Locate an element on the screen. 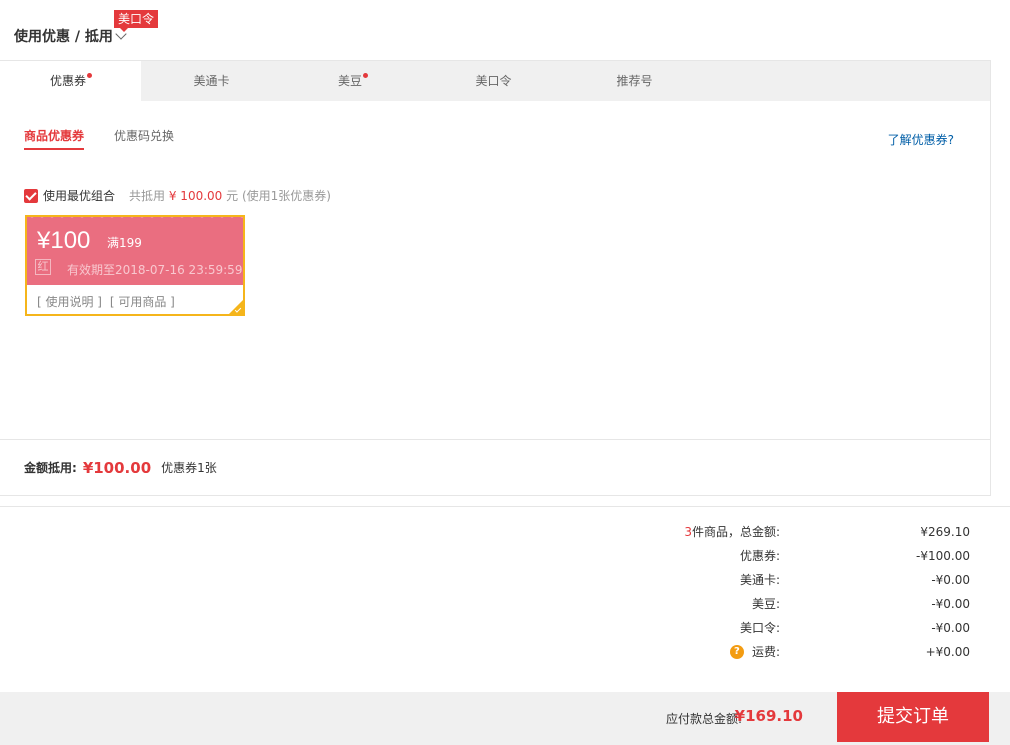 Image resolution: width=1010 pixels, height=745 pixels. tab-coupon: 优惠券 is located at coordinates (70, 81).